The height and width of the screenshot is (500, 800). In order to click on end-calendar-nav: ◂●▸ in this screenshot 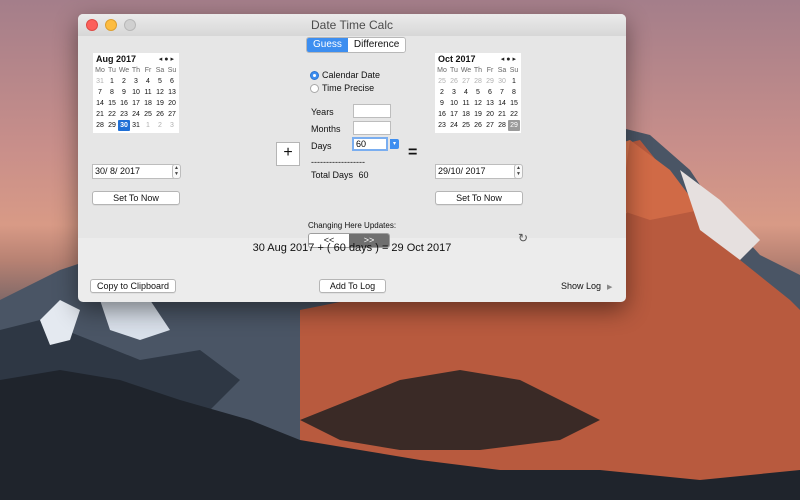, I will do `click(509, 59)`.